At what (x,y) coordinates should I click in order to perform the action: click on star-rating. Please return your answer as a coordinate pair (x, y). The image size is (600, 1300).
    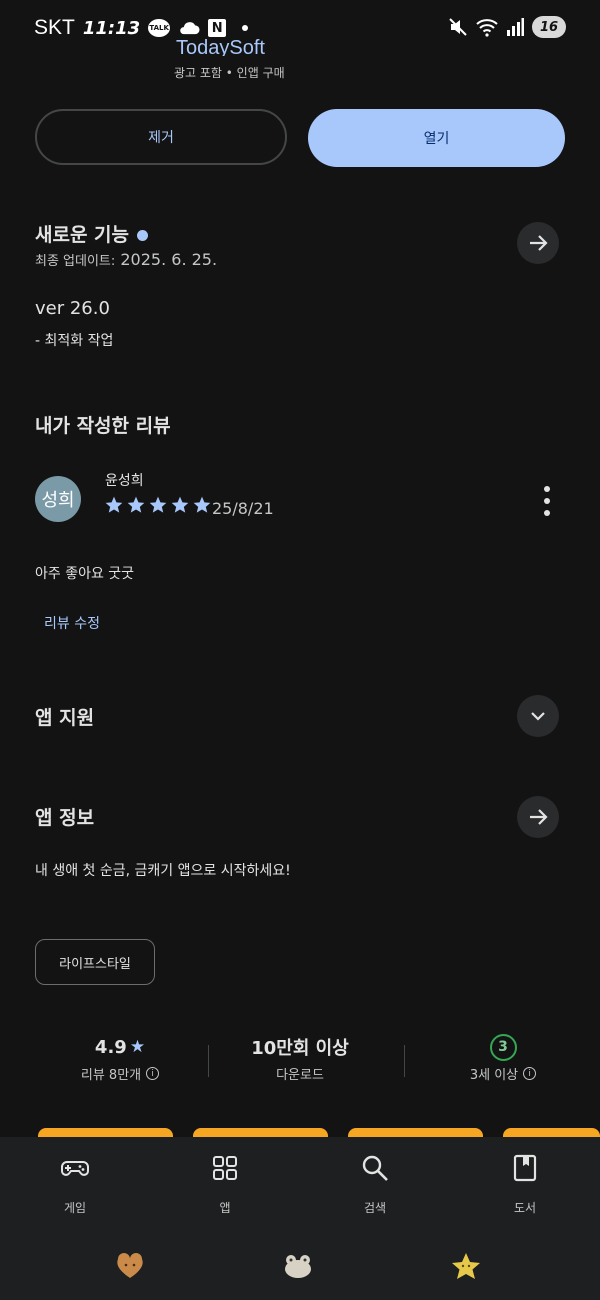
    Looking at the image, I should click on (158, 505).